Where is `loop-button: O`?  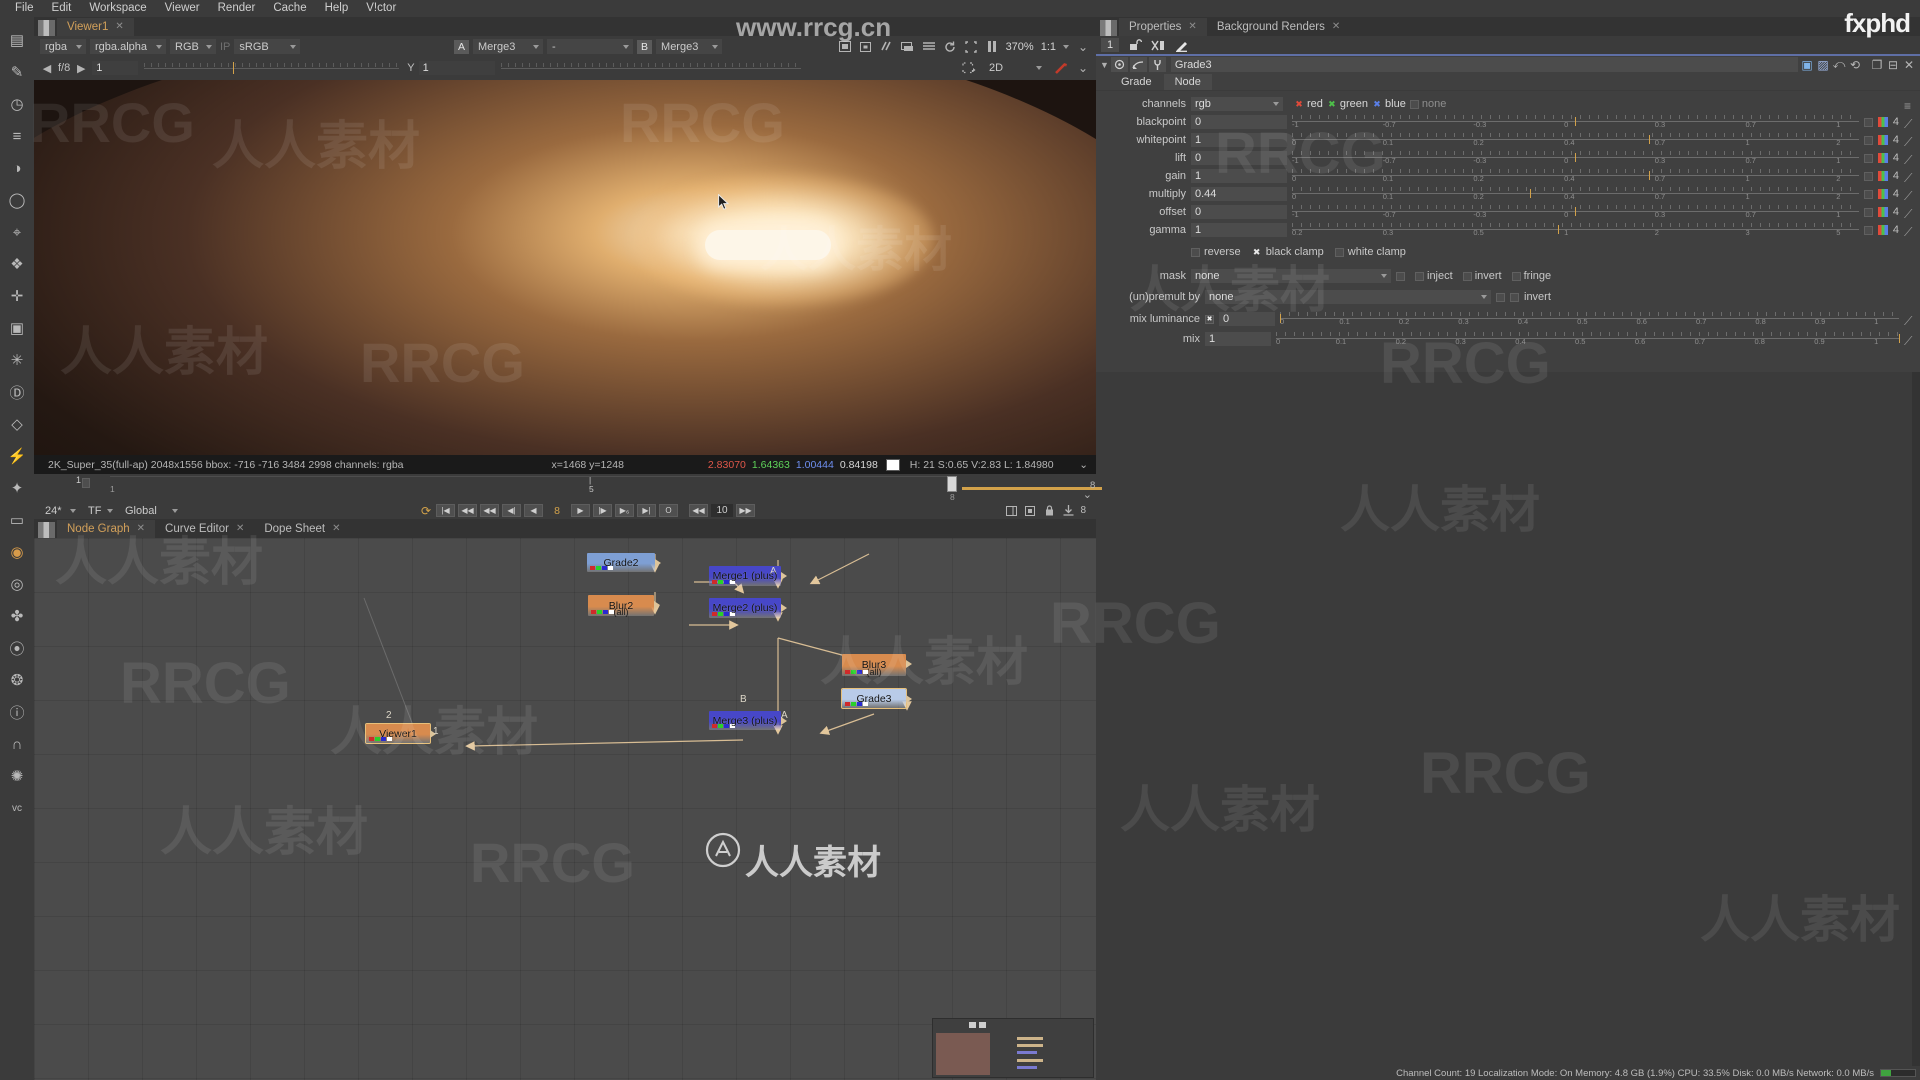
loop-button: O is located at coordinates (668, 510).